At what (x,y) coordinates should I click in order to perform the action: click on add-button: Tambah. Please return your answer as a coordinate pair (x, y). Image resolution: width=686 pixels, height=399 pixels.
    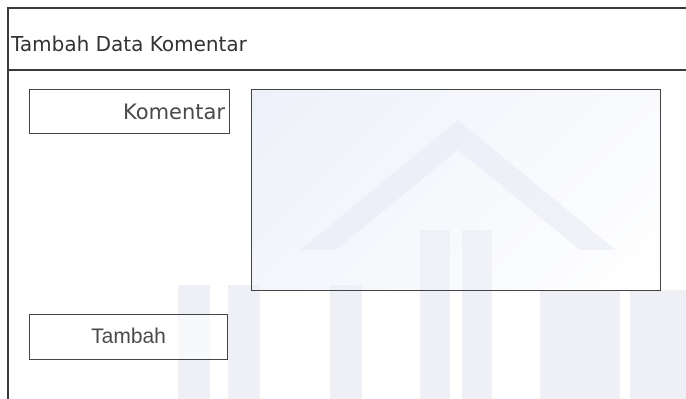
    Looking at the image, I should click on (128, 337).